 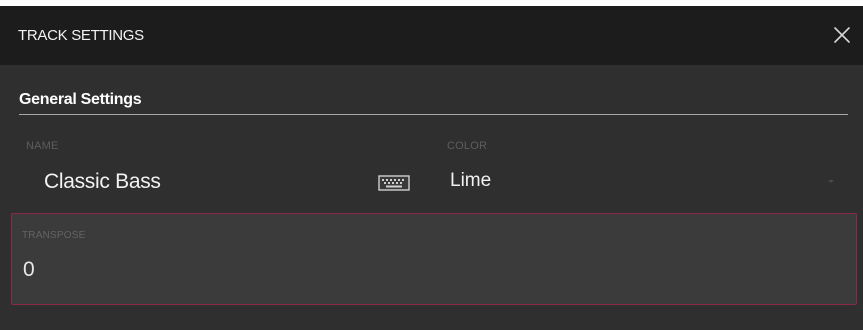 I want to click on keyboard-icon-glyph, so click(x=394, y=183).